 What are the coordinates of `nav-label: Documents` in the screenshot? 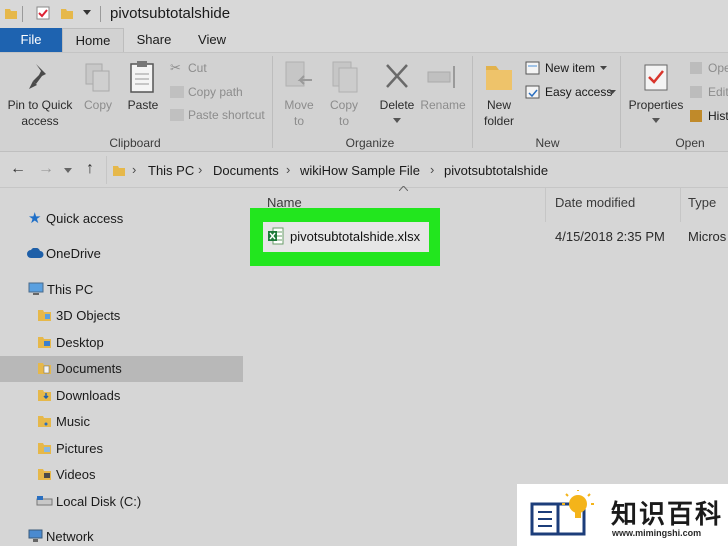 It's located at (89, 368).